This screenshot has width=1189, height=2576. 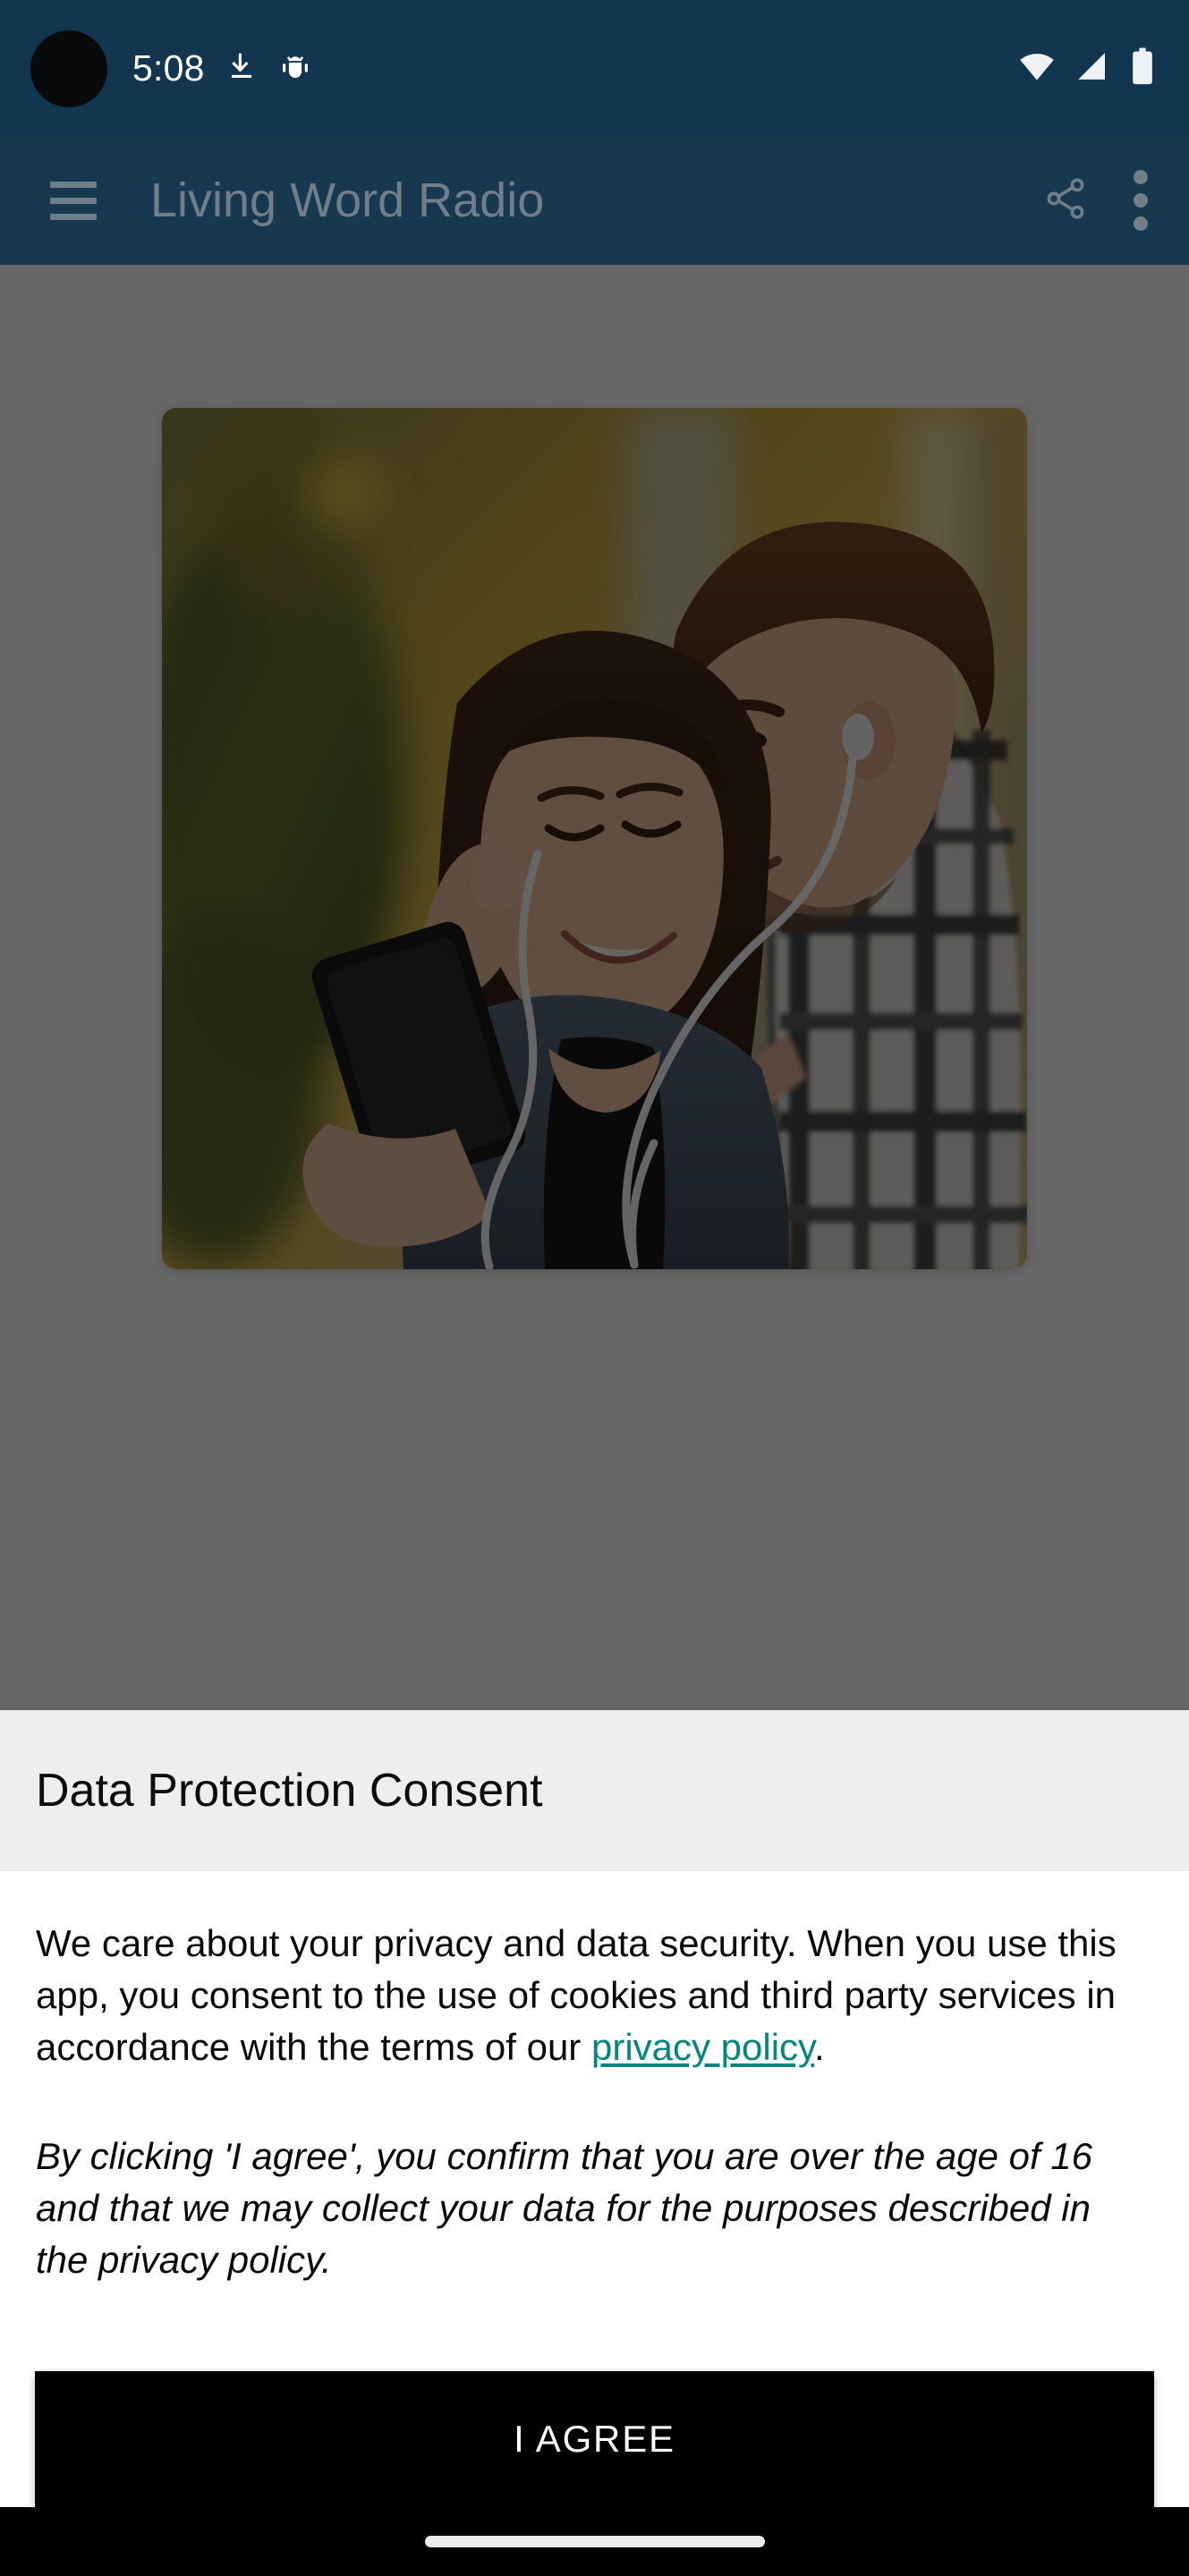 I want to click on status-bar-right-cluster, so click(x=1087, y=68).